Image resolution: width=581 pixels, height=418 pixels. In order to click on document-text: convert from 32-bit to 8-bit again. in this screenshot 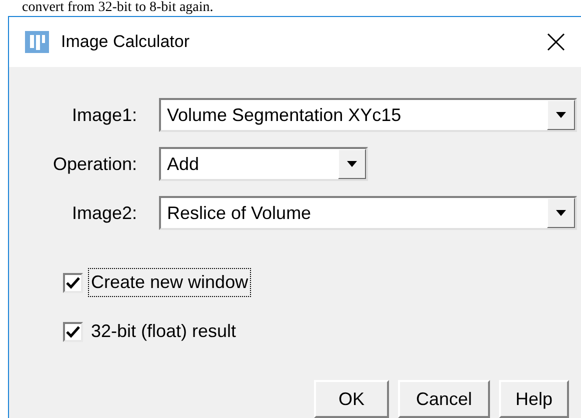, I will do `click(118, 8)`.